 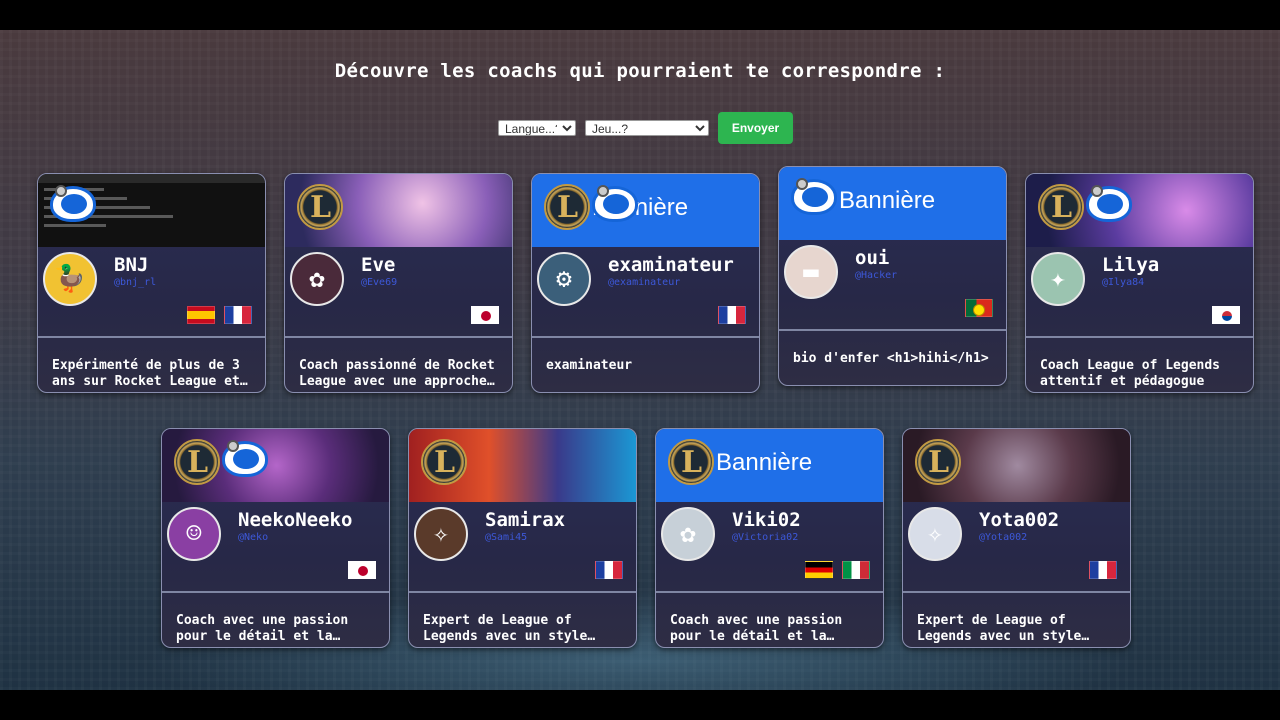 I want to click on bottom-letterbox, so click(x=640, y=705).